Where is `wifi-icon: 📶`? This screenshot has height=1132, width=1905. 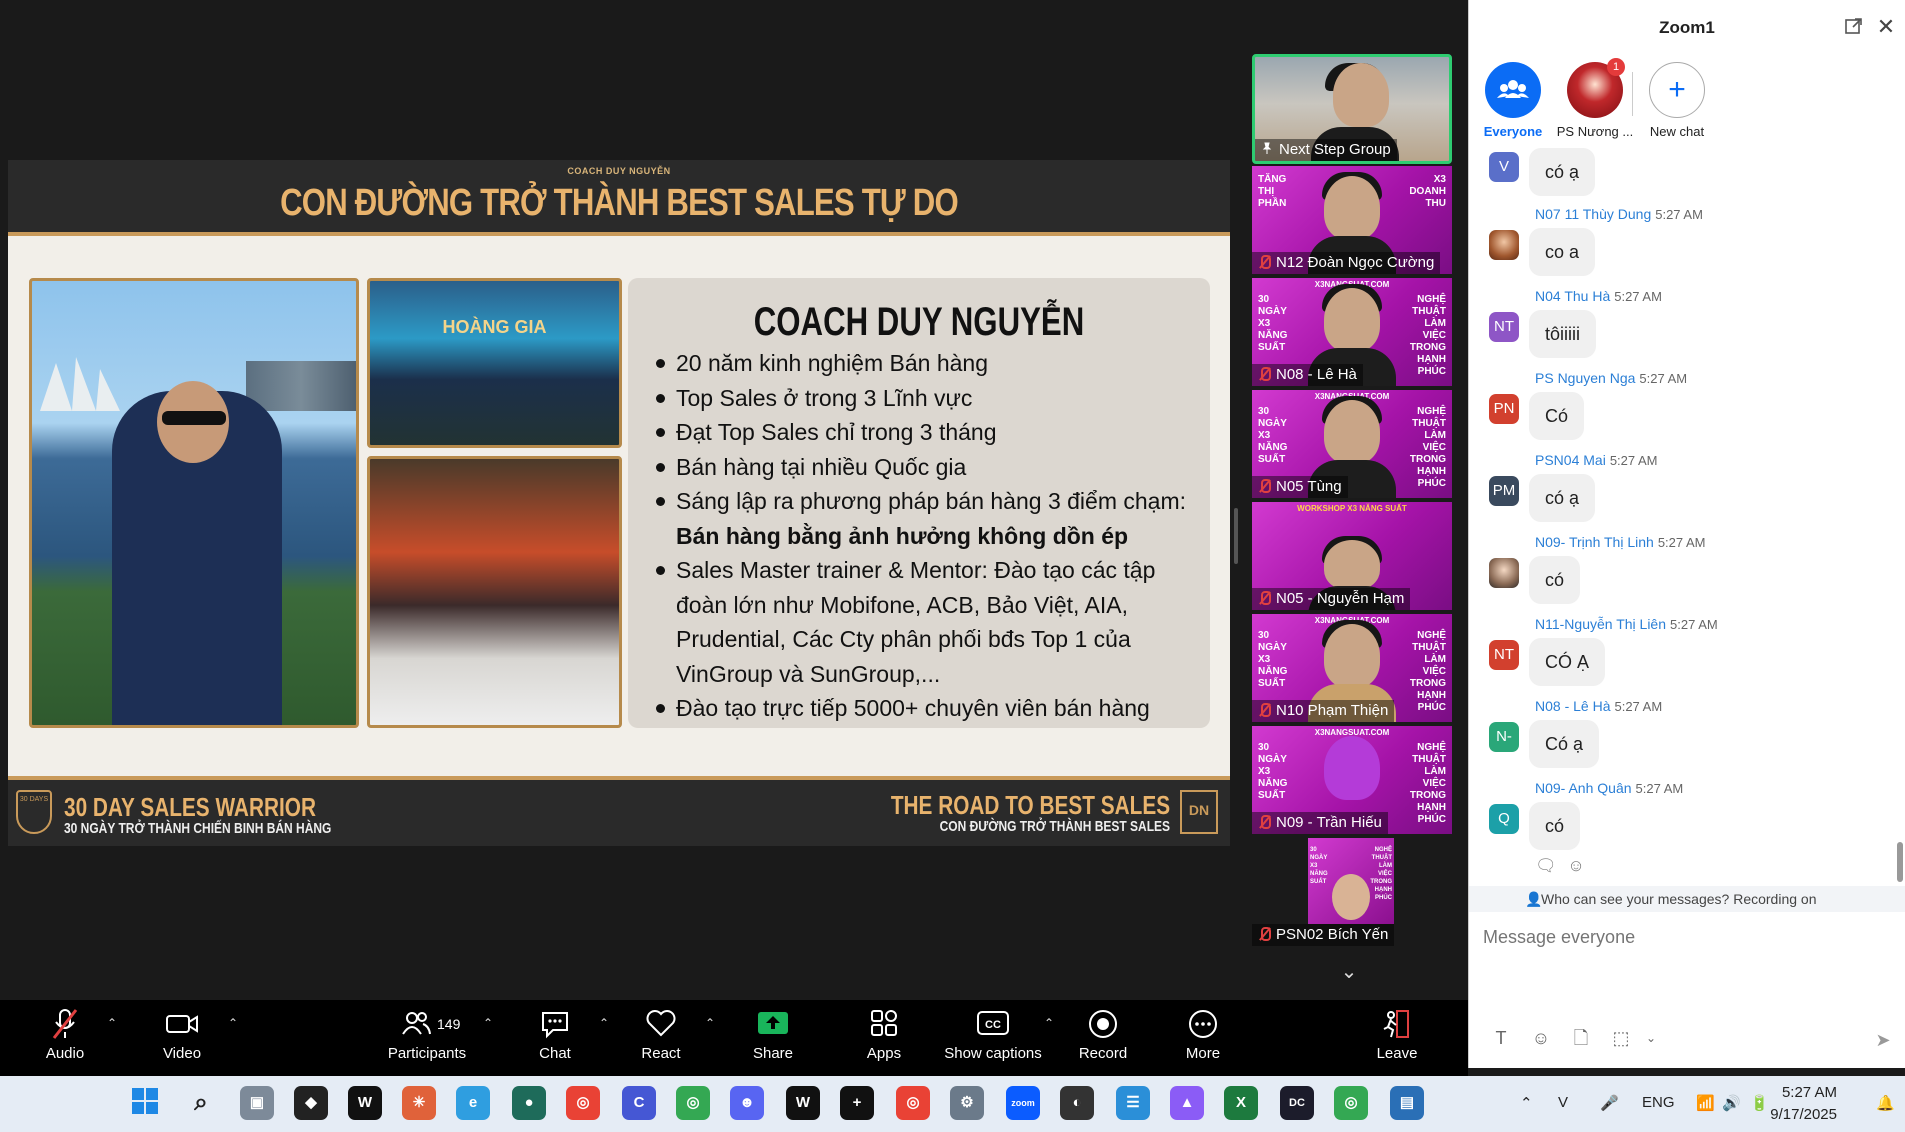 wifi-icon: 📶 is located at coordinates (1705, 1103).